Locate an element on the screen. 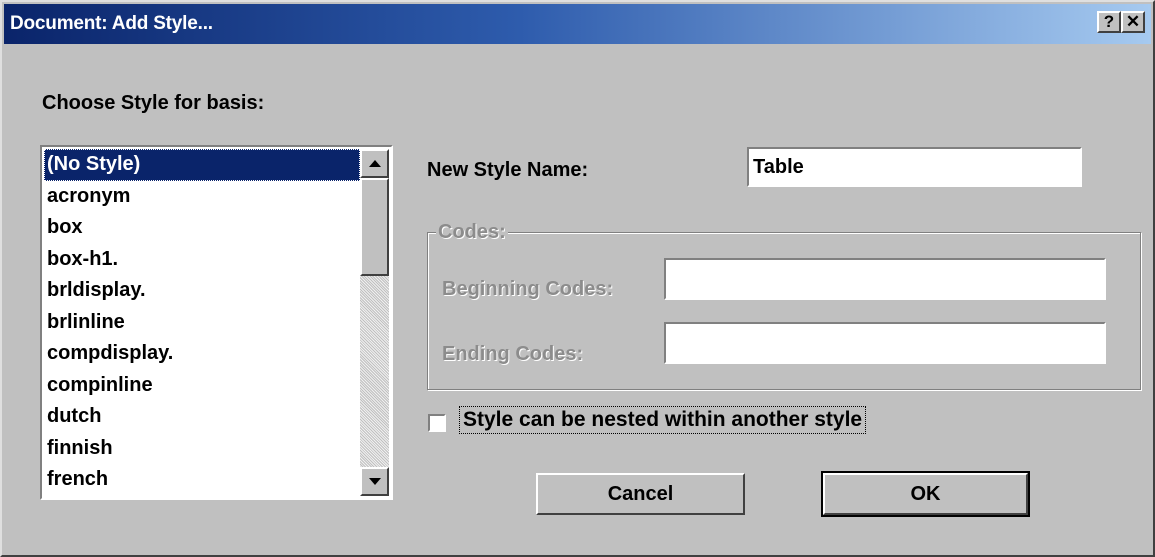 This screenshot has height=557, width=1155. list-item: (No Style) is located at coordinates (202, 165).